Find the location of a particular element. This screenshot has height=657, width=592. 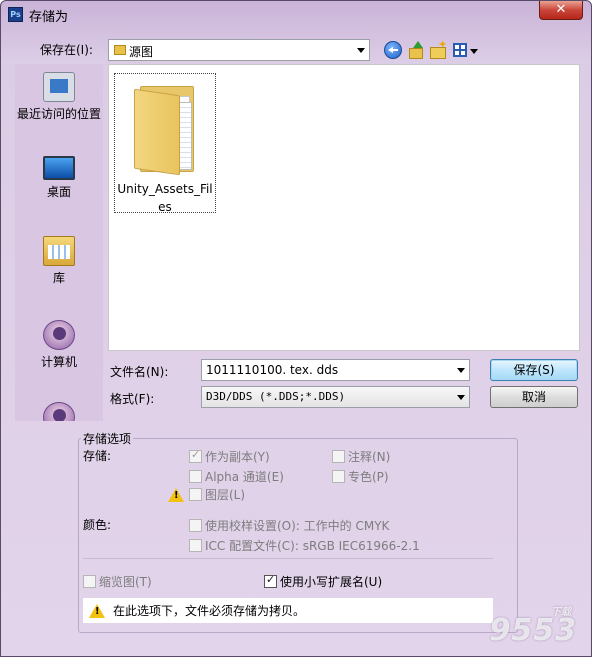

save-options-title: 存储选项 is located at coordinates (107, 438).